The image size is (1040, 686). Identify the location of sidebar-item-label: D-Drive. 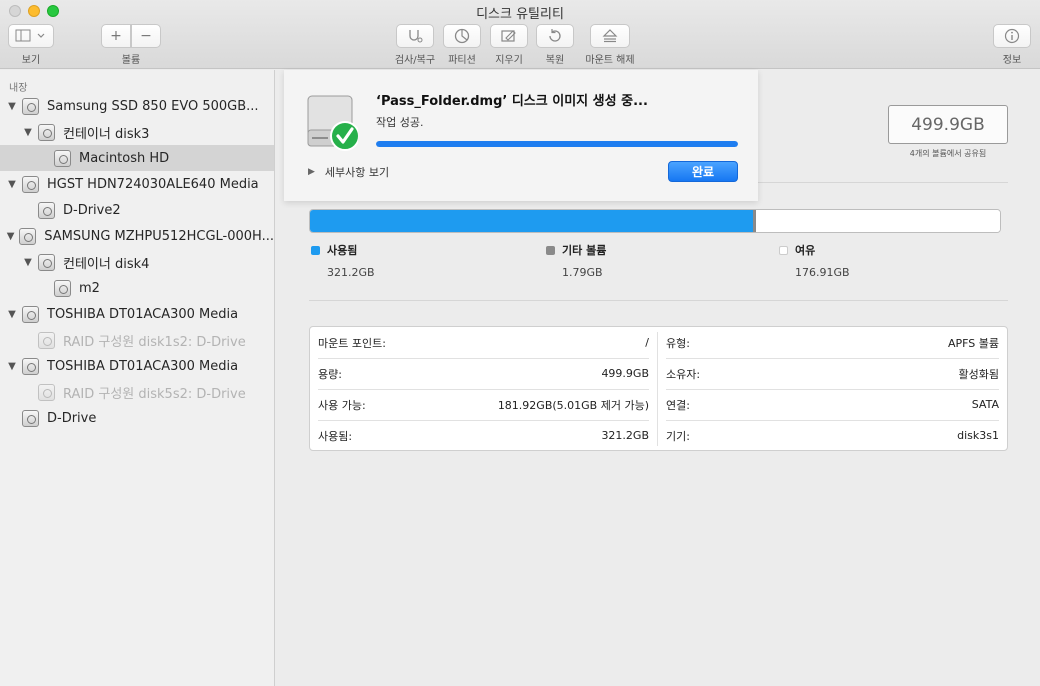
(72, 418).